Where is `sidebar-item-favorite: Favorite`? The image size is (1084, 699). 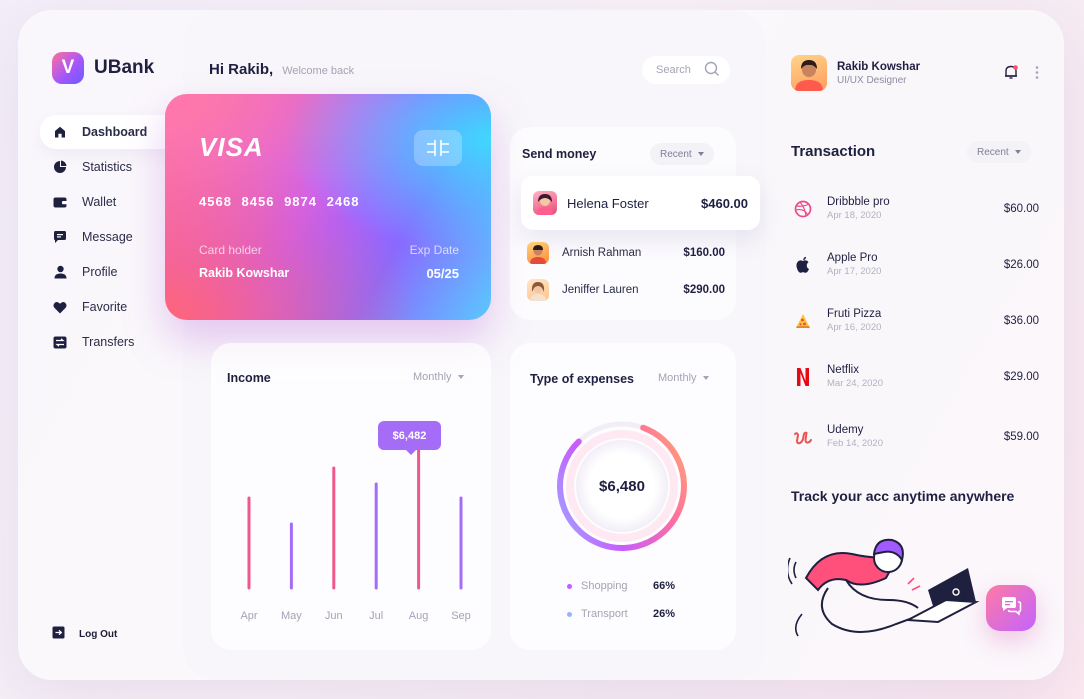 sidebar-item-favorite: Favorite is located at coordinates (112, 307).